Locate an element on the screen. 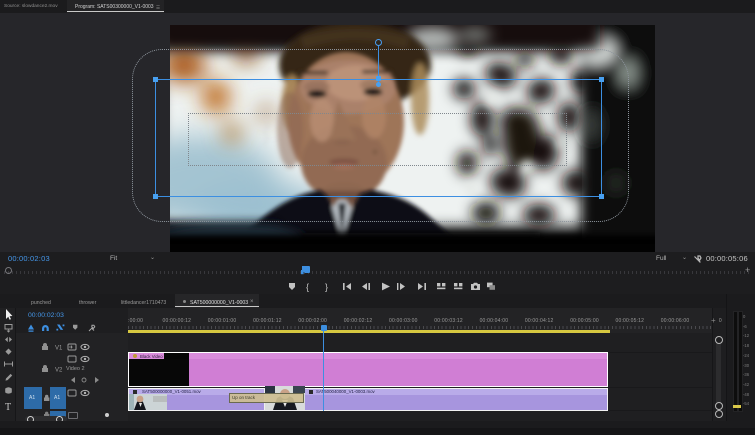  svg-text: V2 is located at coordinates (59, 371).